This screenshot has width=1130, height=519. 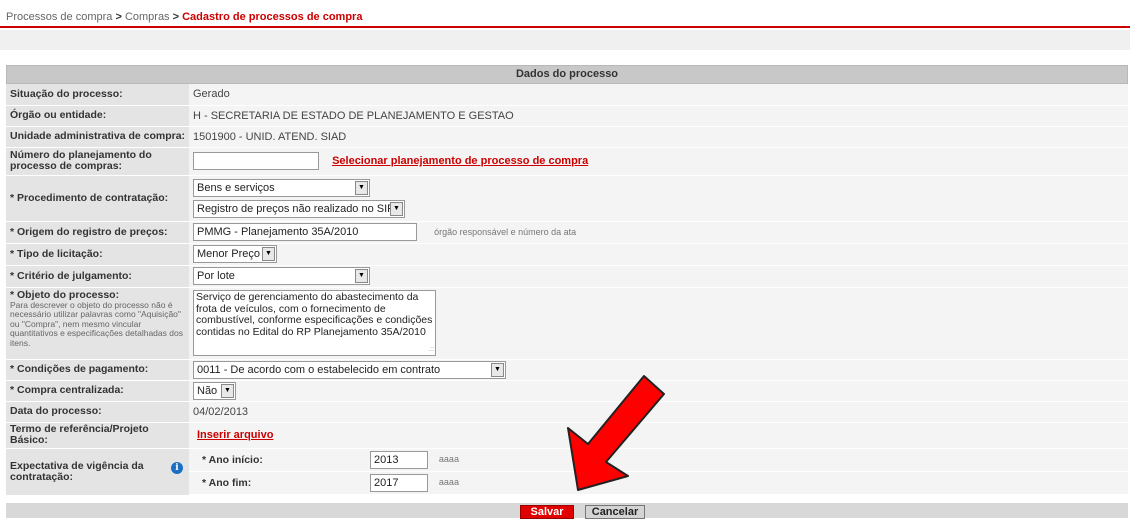 I want to click on breadcrumb-current: Cadastro de processos de compra, so click(x=272, y=17).